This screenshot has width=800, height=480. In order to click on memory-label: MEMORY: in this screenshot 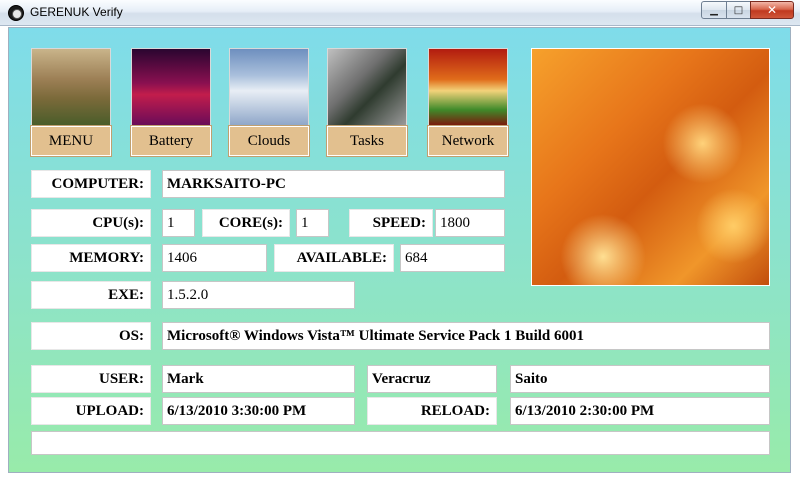, I will do `click(91, 258)`.